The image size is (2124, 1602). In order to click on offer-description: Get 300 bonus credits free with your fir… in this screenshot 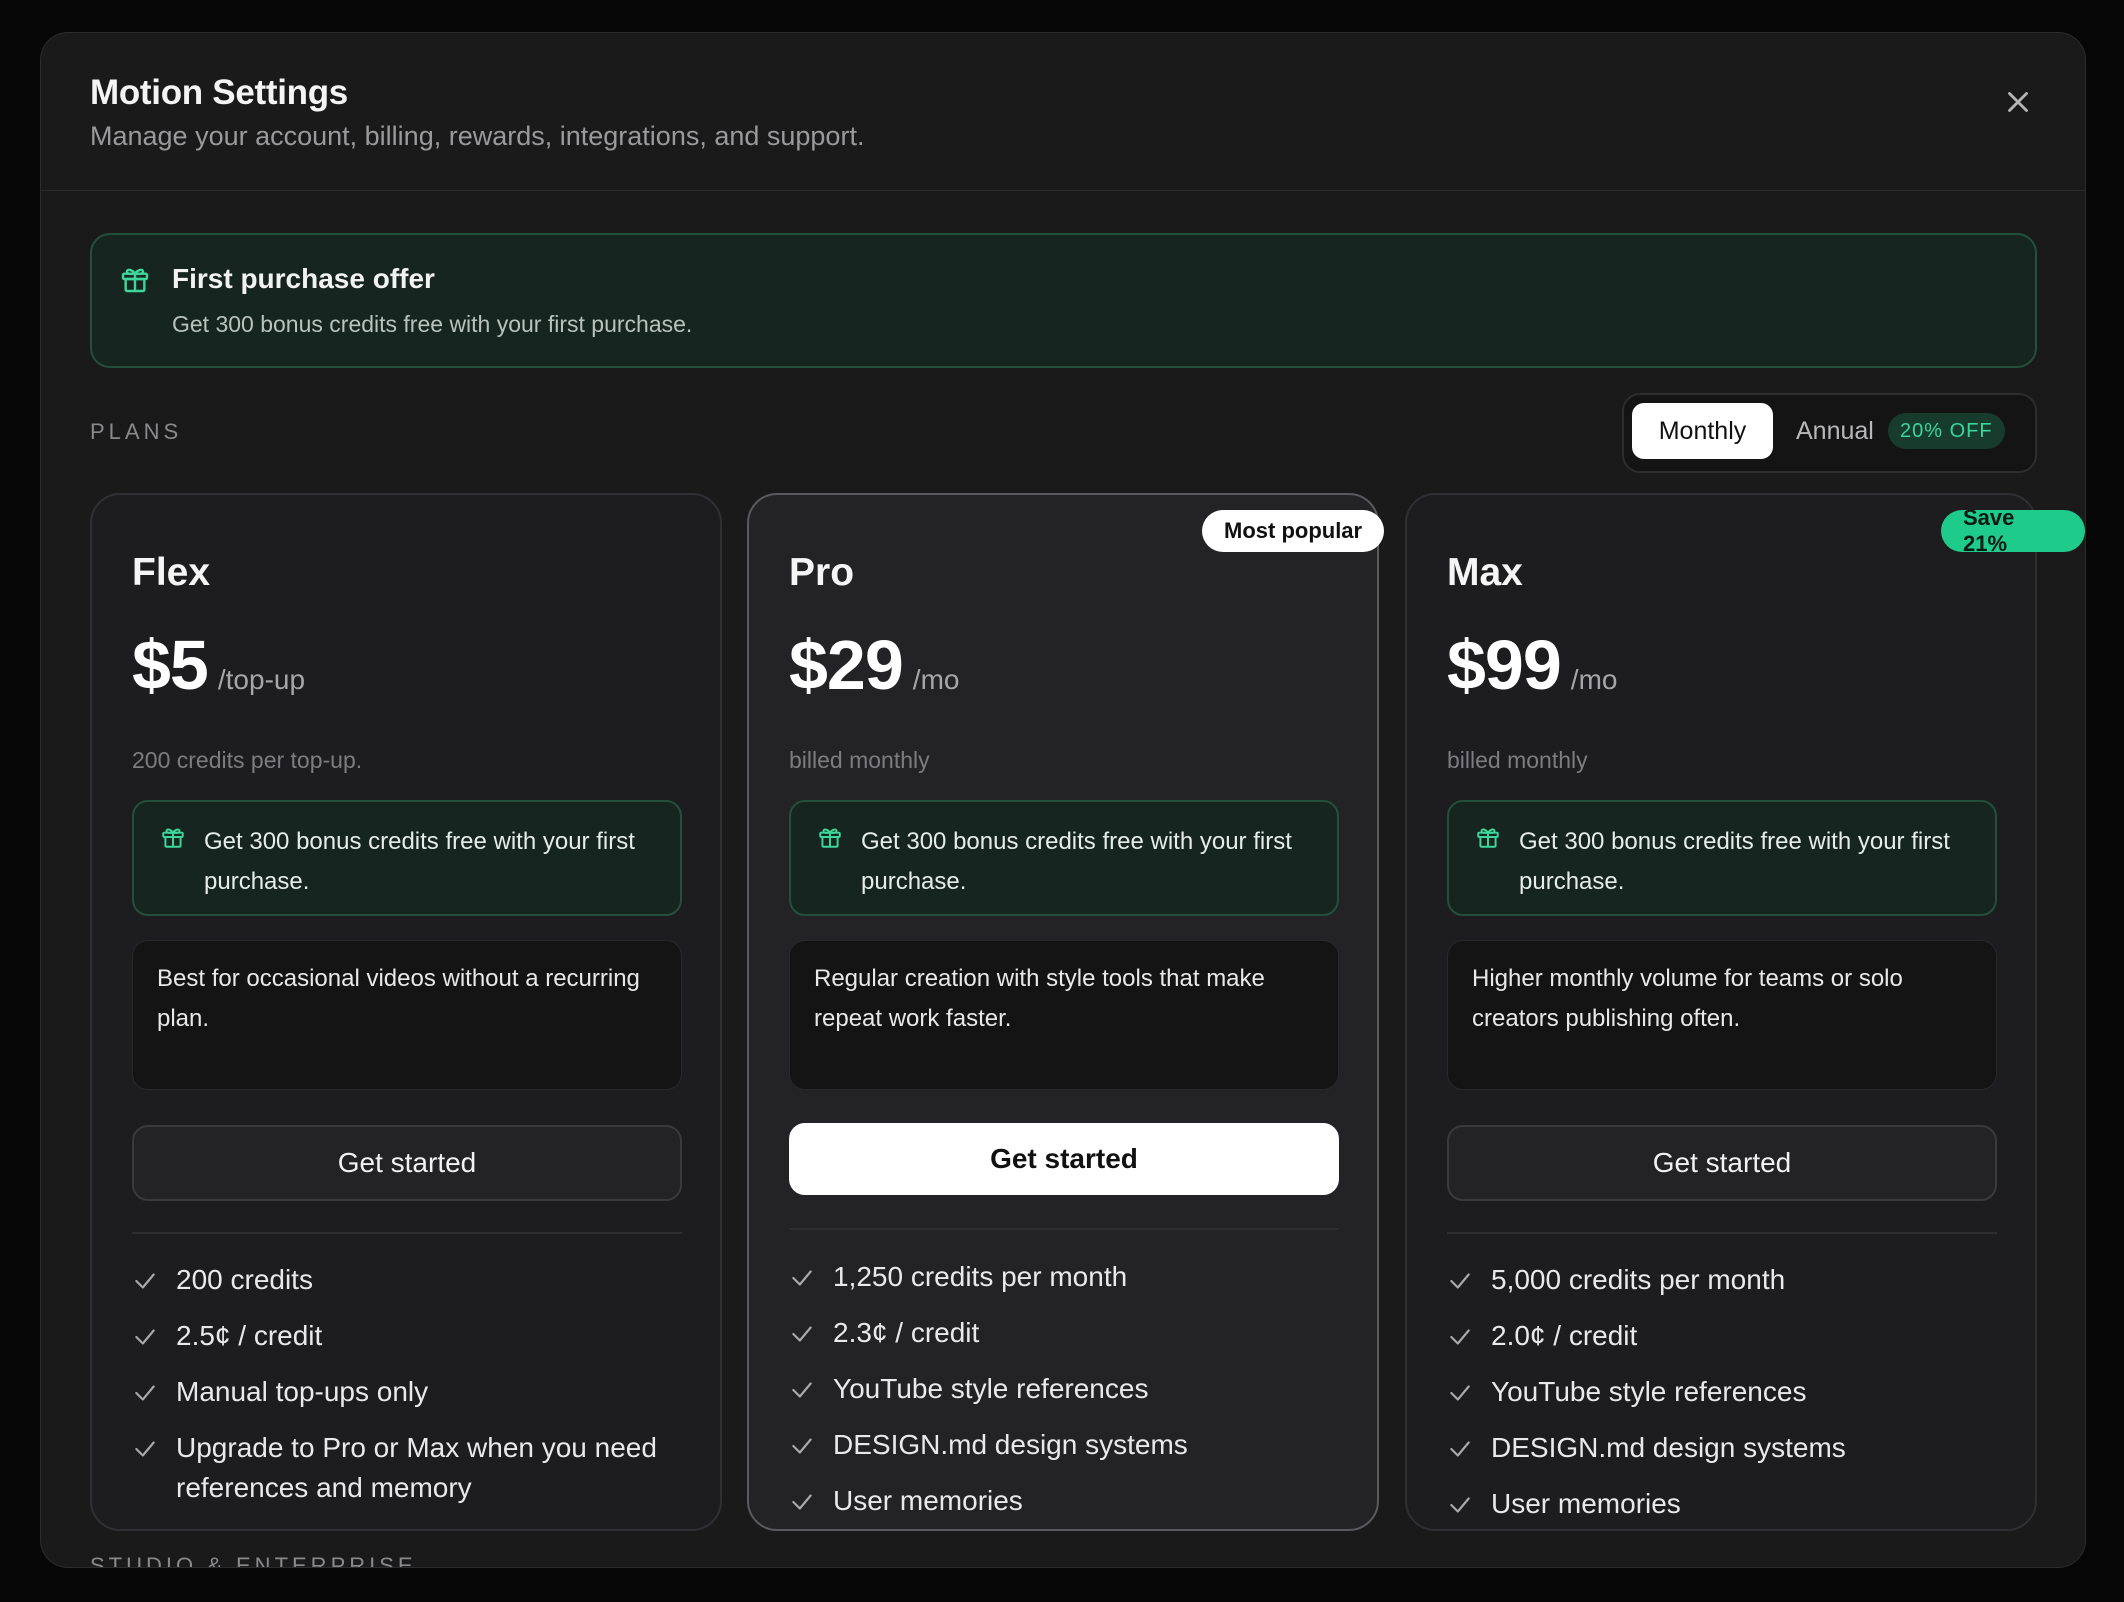, I will do `click(432, 324)`.